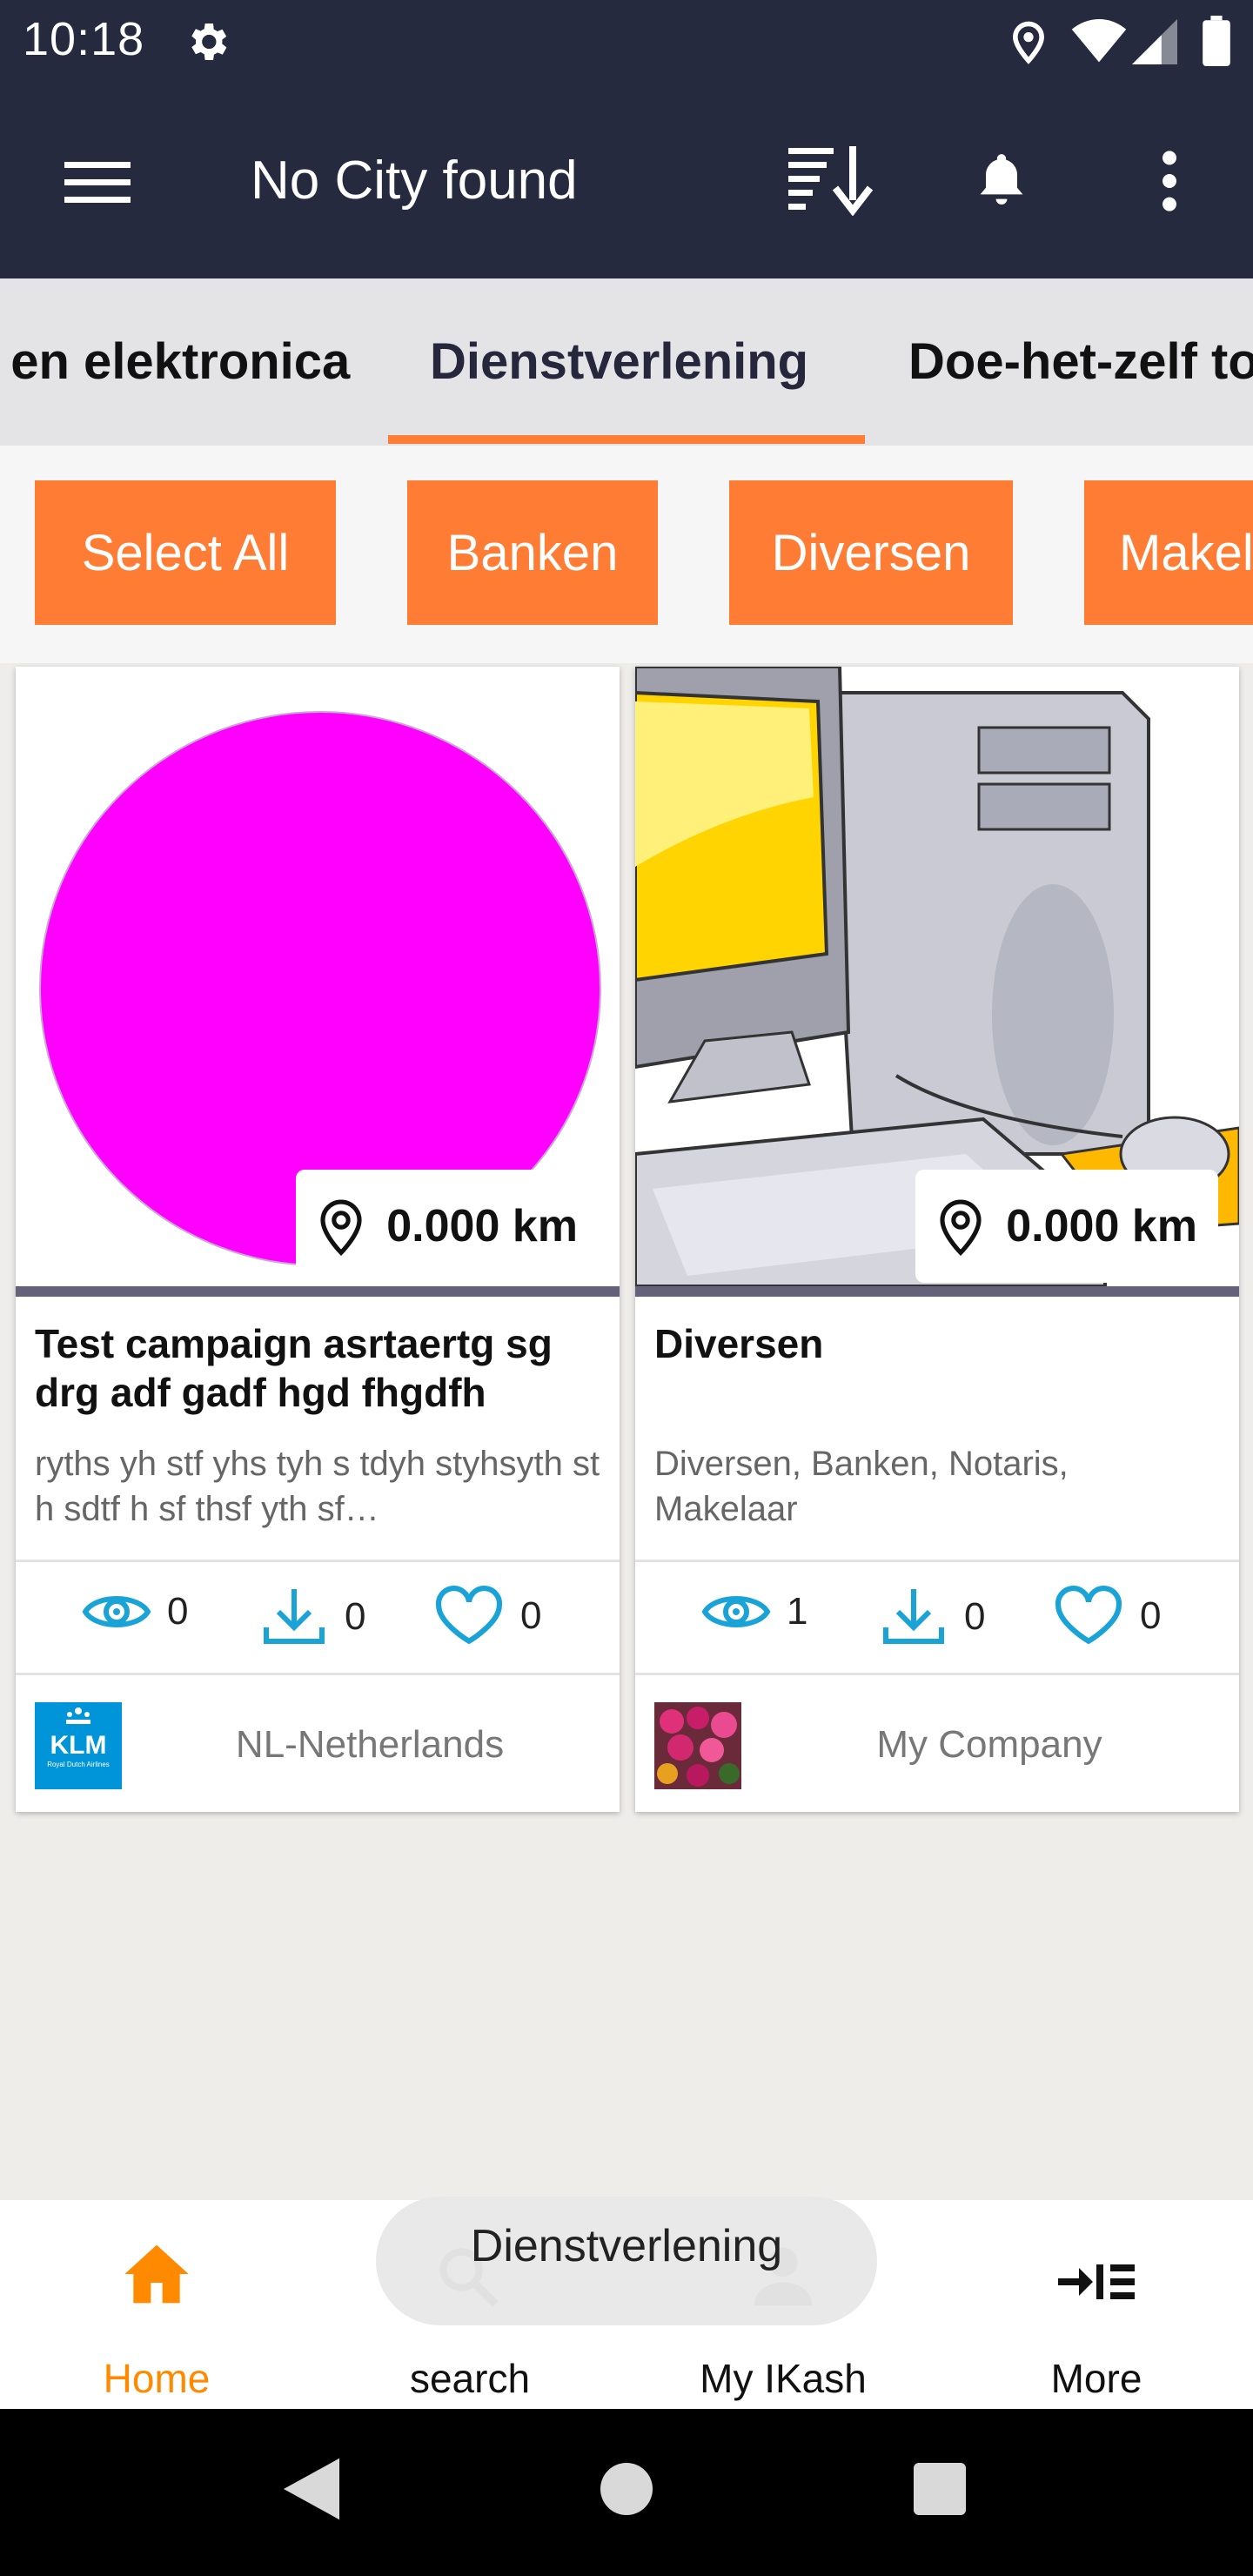 The image size is (1253, 2576). What do you see at coordinates (1168, 552) in the screenshot?
I see `chip-makelaar: Makelaar` at bounding box center [1168, 552].